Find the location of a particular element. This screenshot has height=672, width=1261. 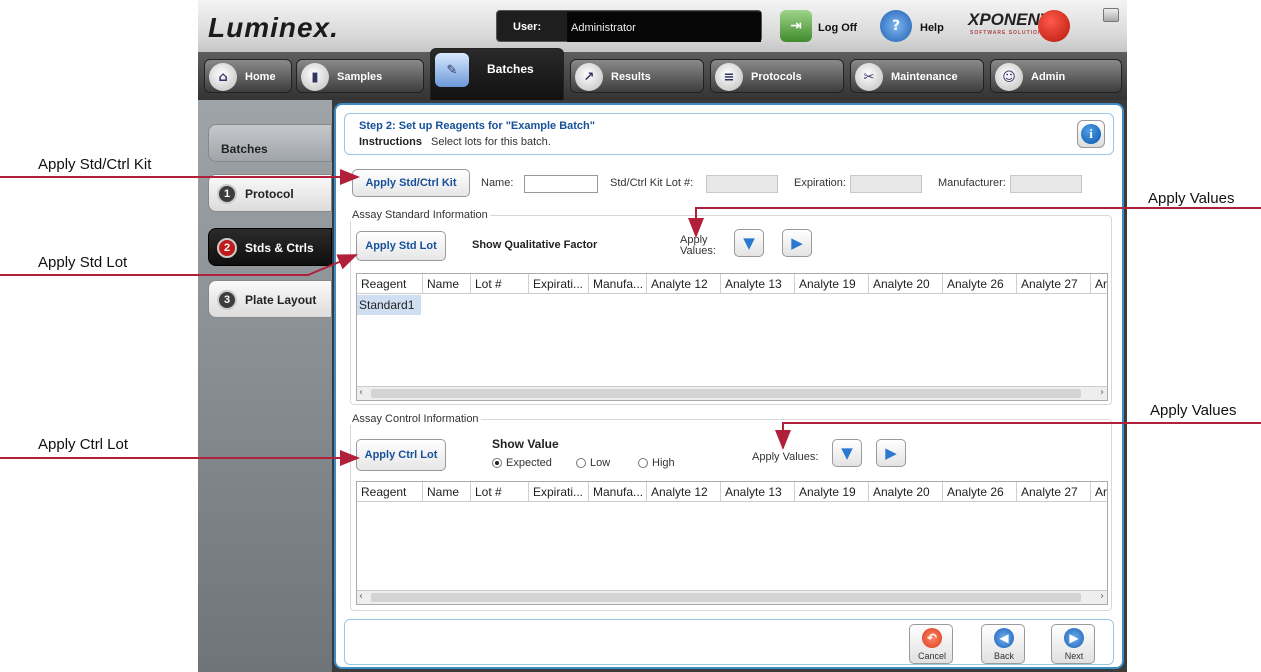

callout-apply-values-1: Apply Values is located at coordinates (1191, 198).